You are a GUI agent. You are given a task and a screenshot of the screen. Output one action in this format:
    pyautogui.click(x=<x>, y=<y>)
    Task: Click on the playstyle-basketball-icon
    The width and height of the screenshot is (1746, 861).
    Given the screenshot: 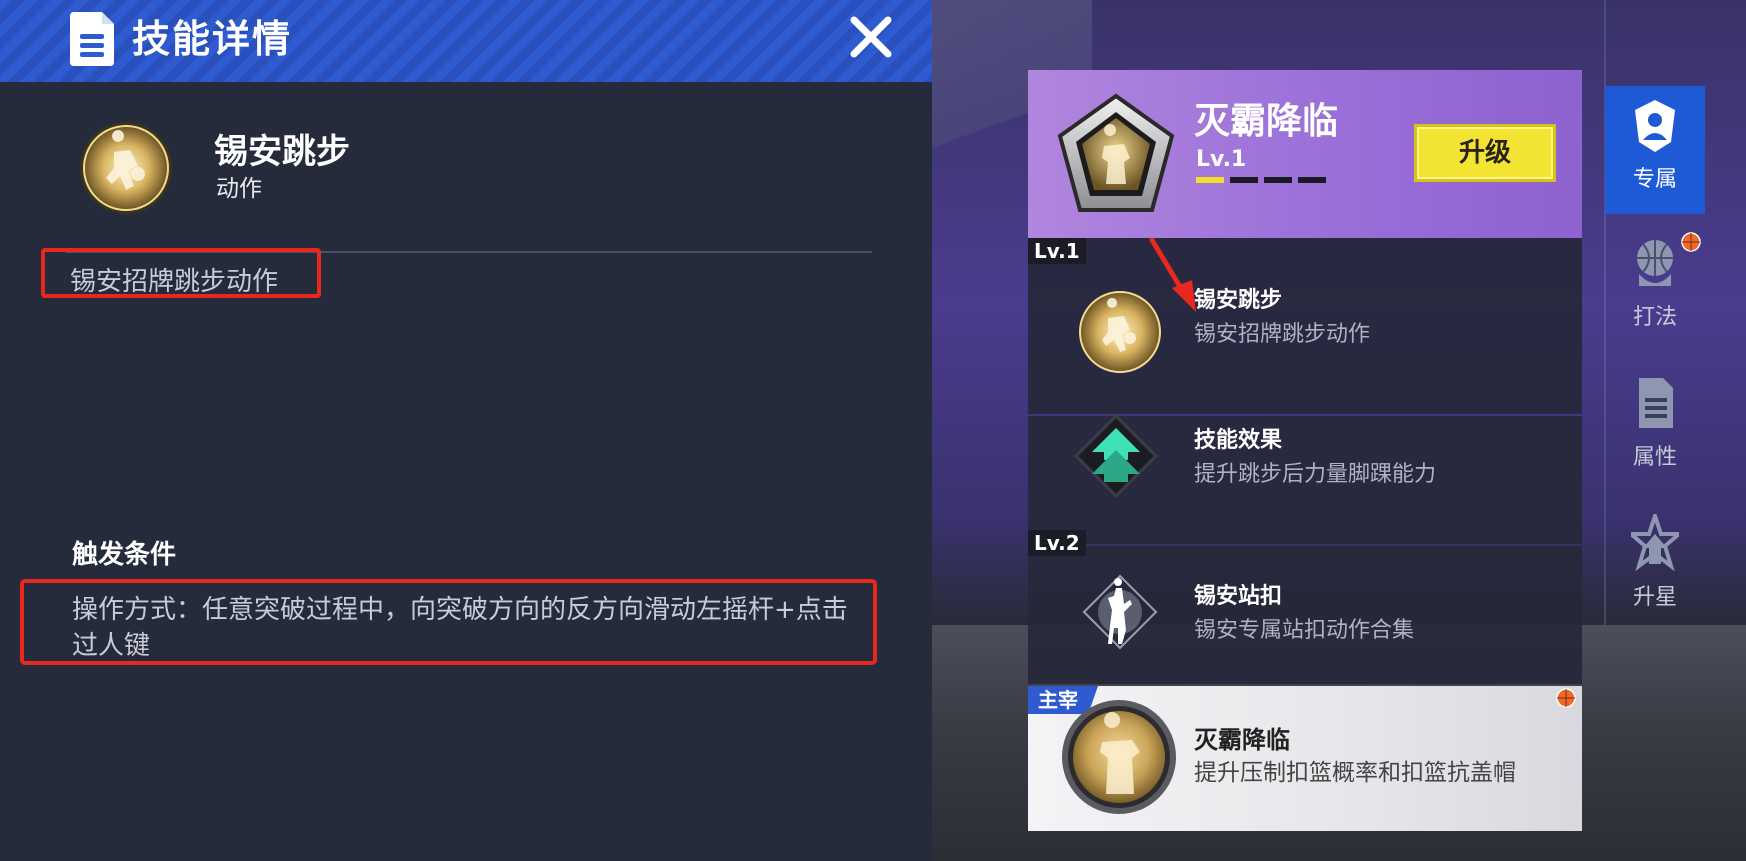 What is the action you would take?
    pyautogui.click(x=1655, y=263)
    